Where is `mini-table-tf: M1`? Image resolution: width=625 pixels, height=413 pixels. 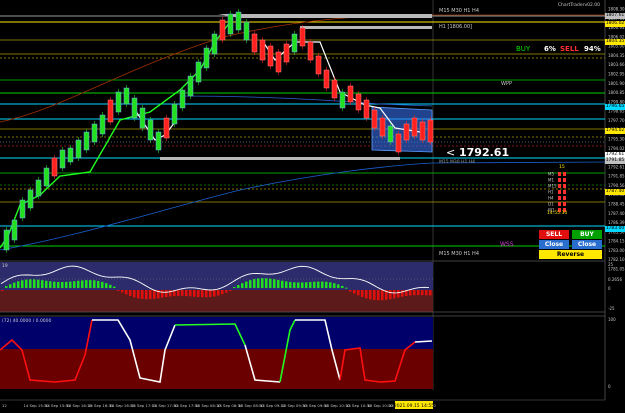
mini-table-tf: M1 is located at coordinates (551, 180).